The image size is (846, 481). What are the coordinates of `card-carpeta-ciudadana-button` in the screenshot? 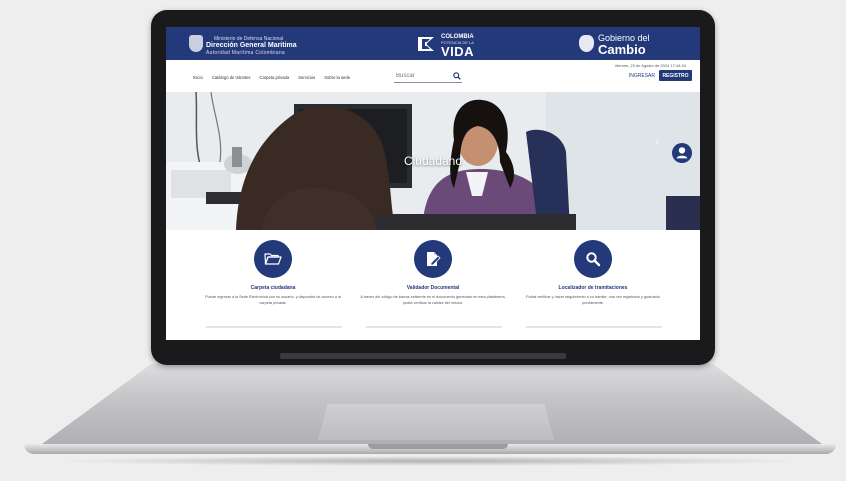 It's located at (273, 259).